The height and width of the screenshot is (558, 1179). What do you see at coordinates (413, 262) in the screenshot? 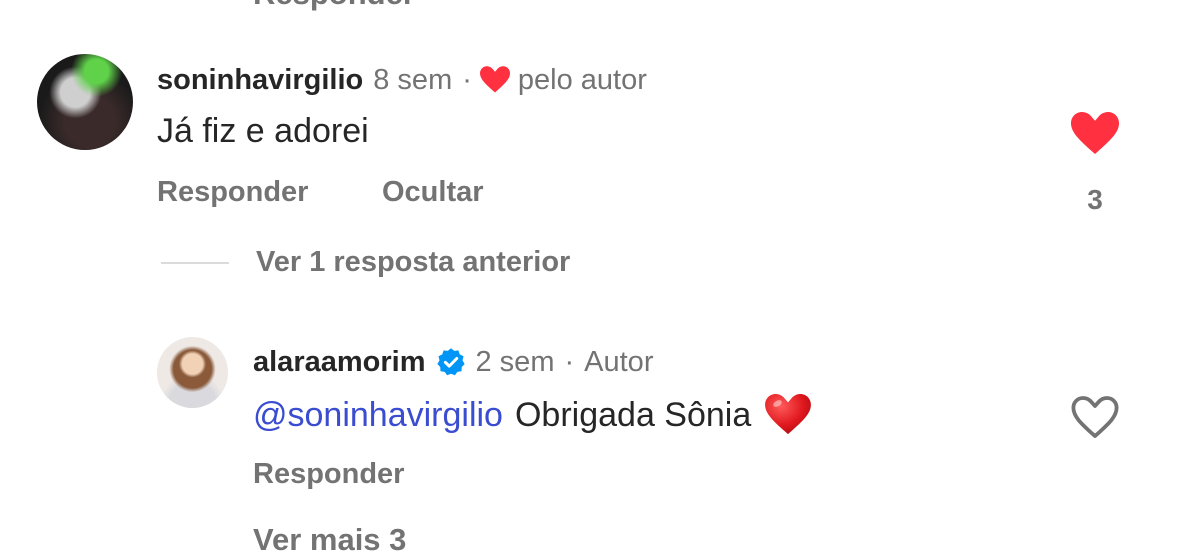
I see `view-previous-replies-button: Ver 1 resposta anterior` at bounding box center [413, 262].